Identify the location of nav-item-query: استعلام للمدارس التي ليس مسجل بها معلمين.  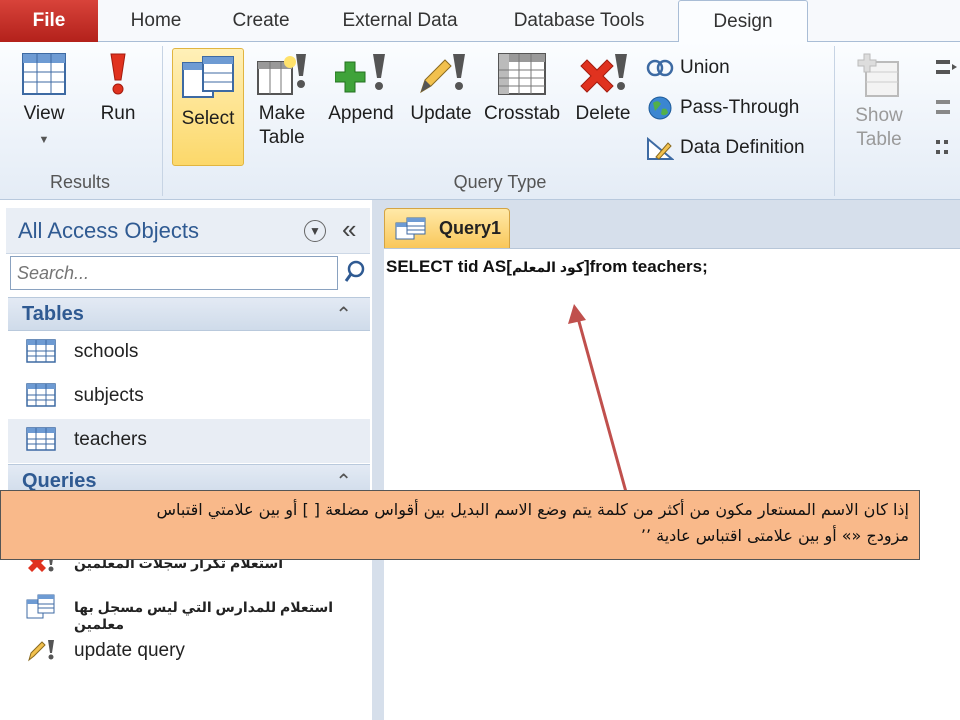
(189, 609).